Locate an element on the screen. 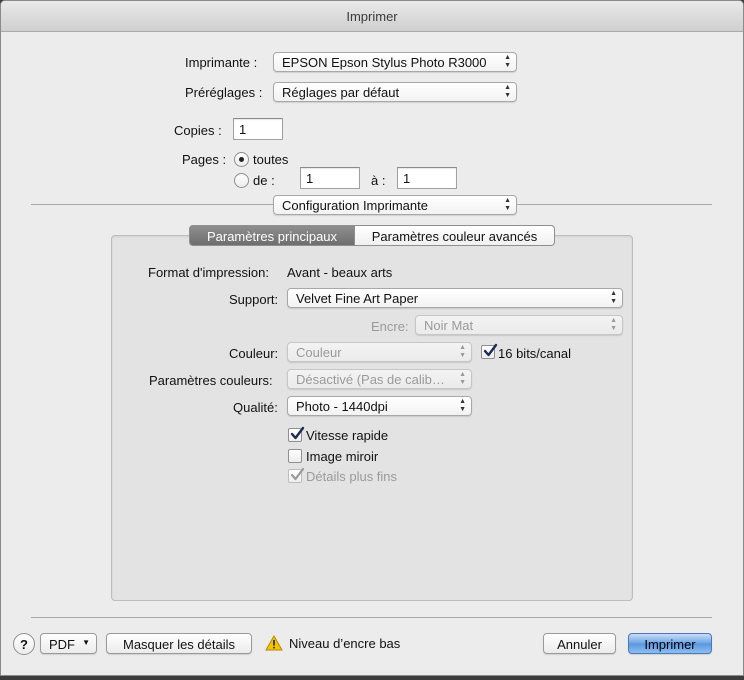 The height and width of the screenshot is (680, 744). triangle-down-icon: ▼ is located at coordinates (86, 642).